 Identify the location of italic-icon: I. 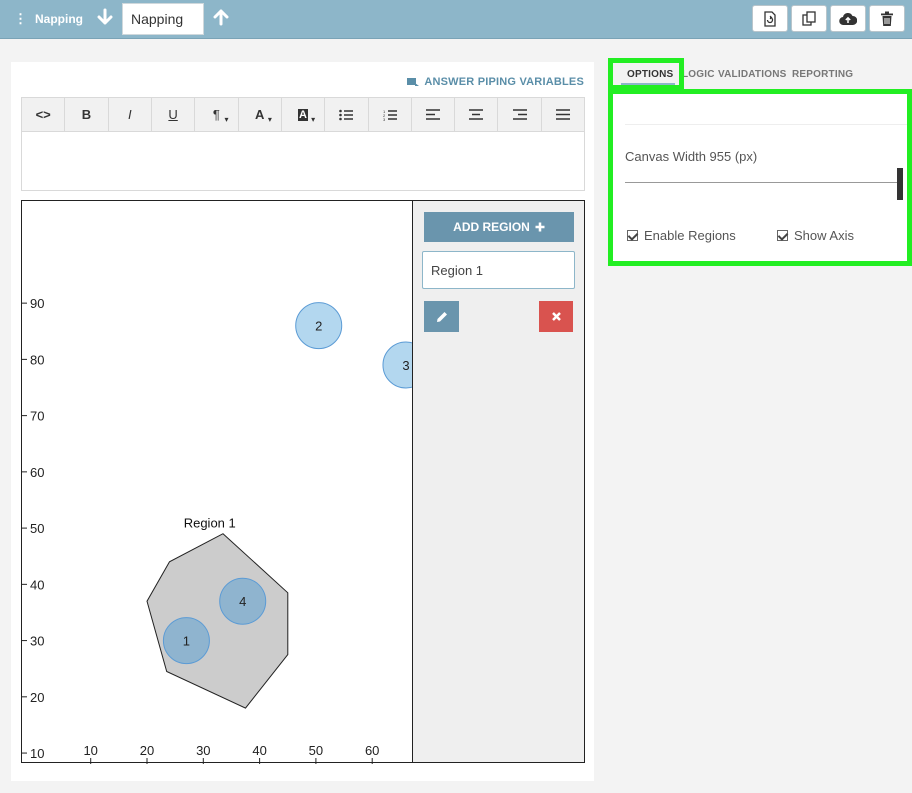
(129, 114).